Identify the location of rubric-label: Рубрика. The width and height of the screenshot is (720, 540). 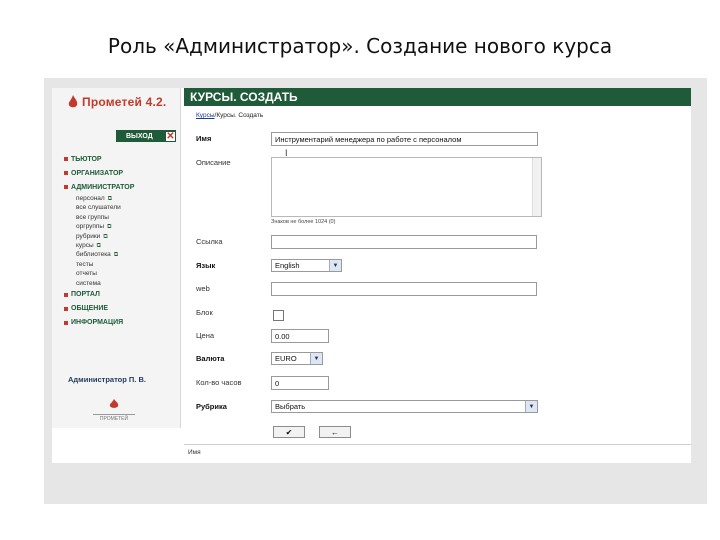
(211, 406).